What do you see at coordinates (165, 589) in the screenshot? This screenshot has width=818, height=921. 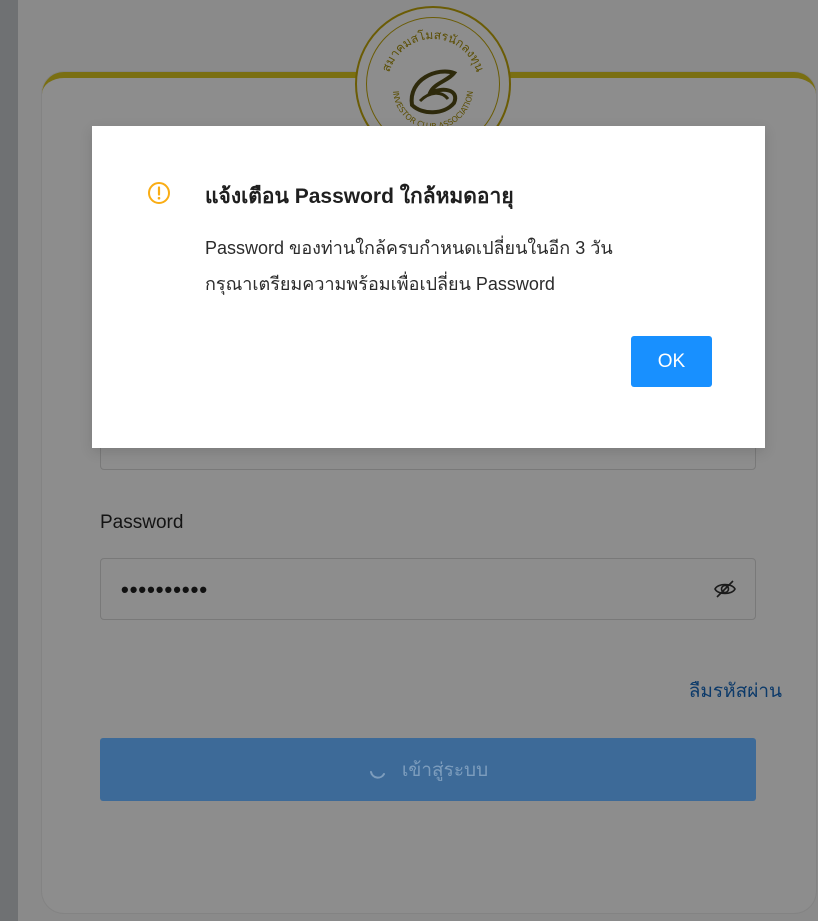 I see `password-value: ••••••••••` at bounding box center [165, 589].